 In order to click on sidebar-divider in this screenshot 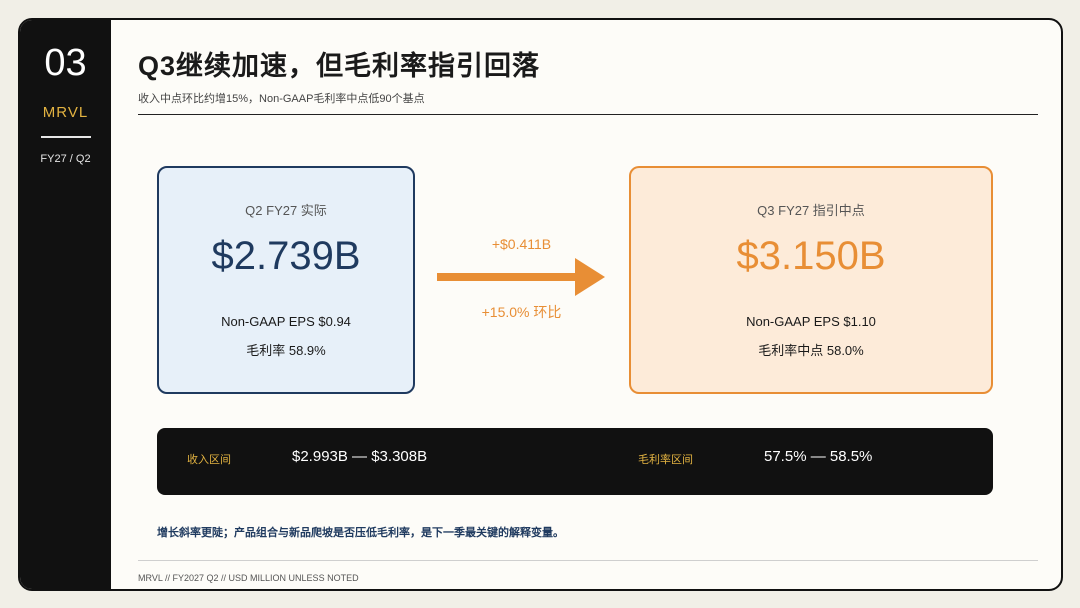, I will do `click(66, 137)`.